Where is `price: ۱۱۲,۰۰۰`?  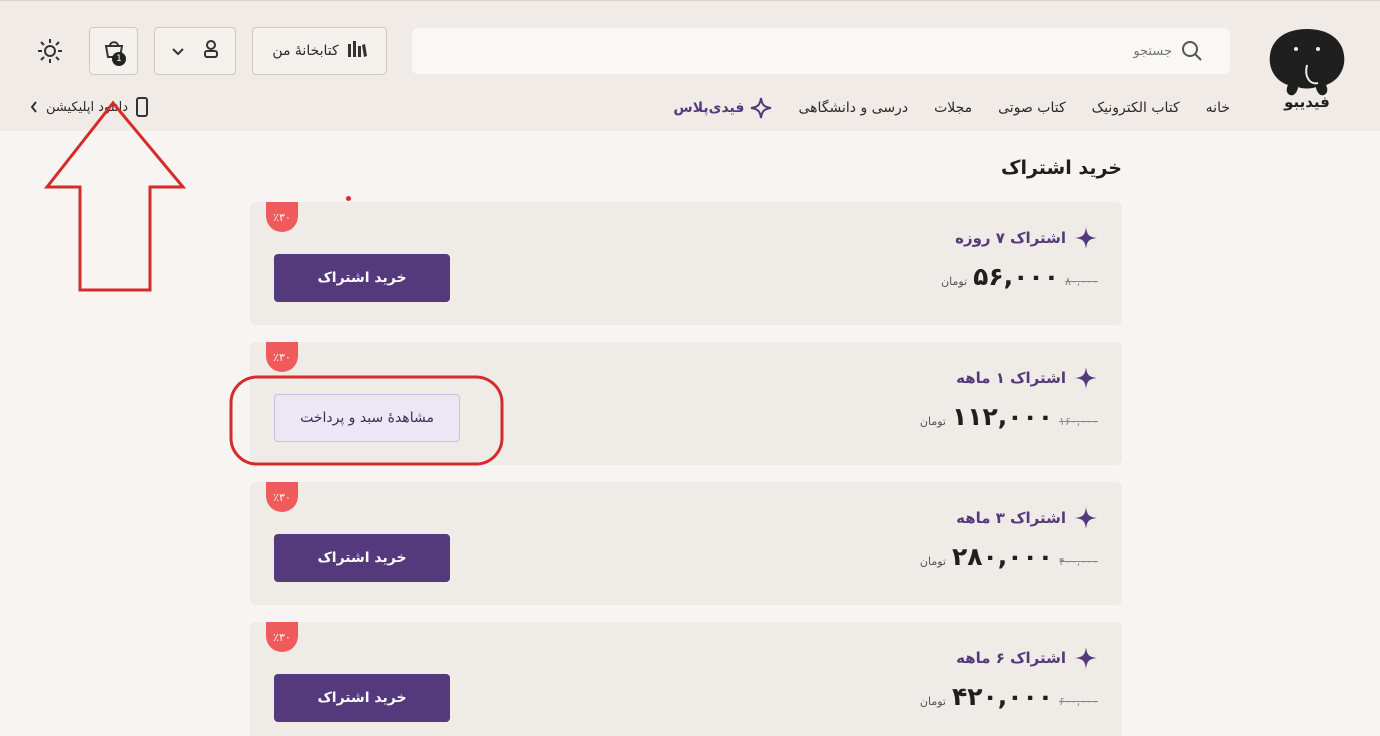 price: ۱۱۲,۰۰۰ is located at coordinates (1002, 416).